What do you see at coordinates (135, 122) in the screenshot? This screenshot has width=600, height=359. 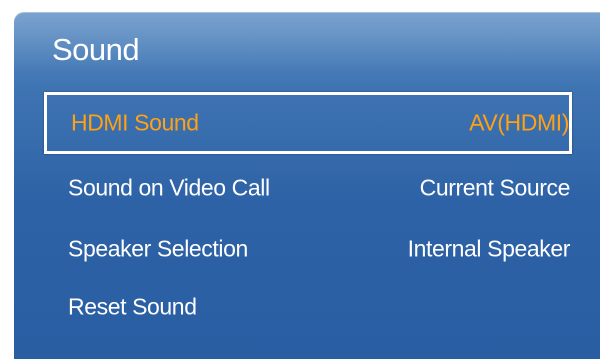 I see `menu-item-label: HDMI Sound` at bounding box center [135, 122].